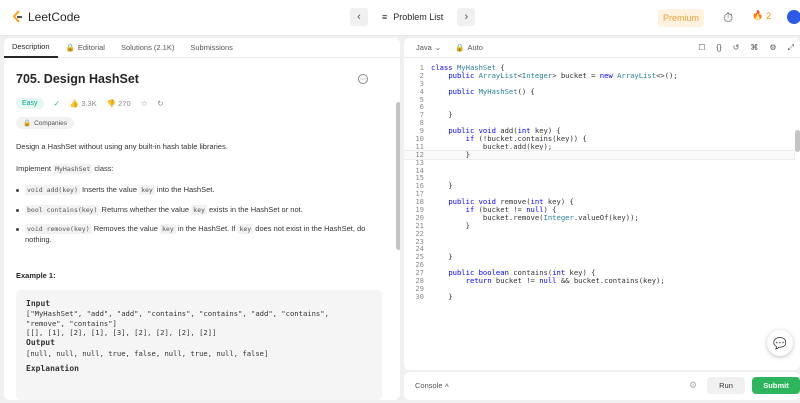  What do you see at coordinates (144, 103) in the screenshot?
I see `star-icon: ☆` at bounding box center [144, 103].